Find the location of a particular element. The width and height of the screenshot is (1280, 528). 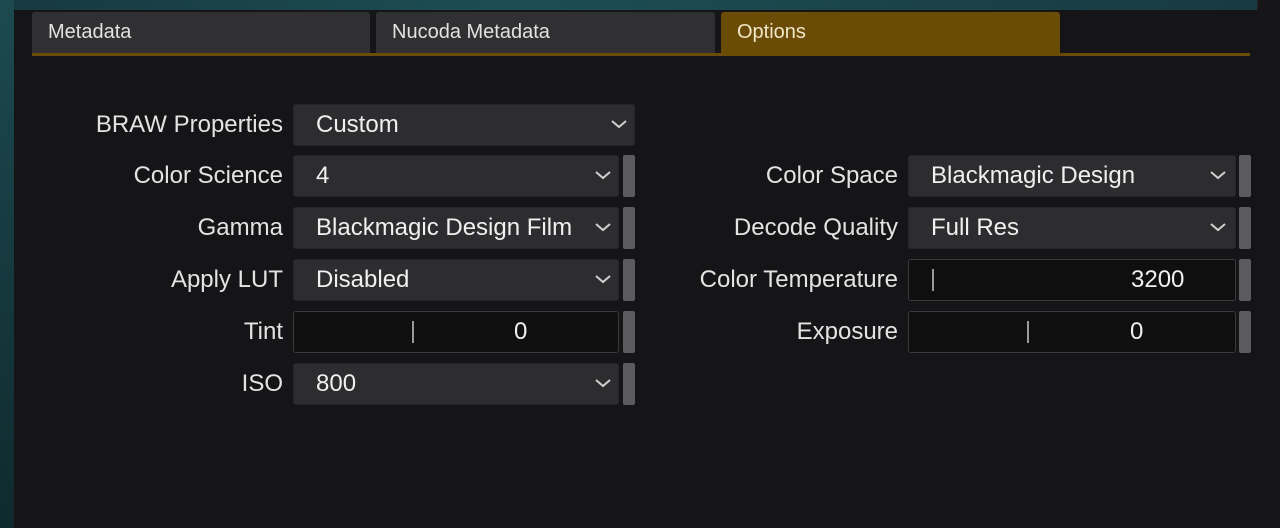

gamma-value: Blackmagic Design Film is located at coordinates (444, 227).